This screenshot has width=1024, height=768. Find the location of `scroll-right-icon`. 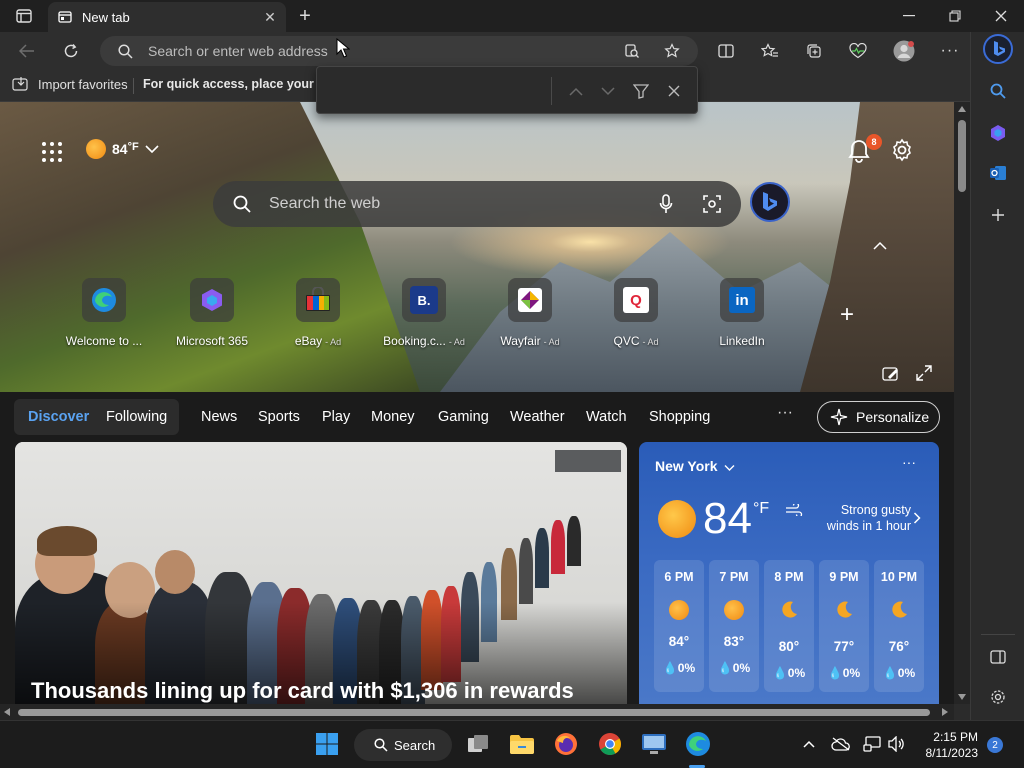

scroll-right-icon is located at coordinates (945, 712).